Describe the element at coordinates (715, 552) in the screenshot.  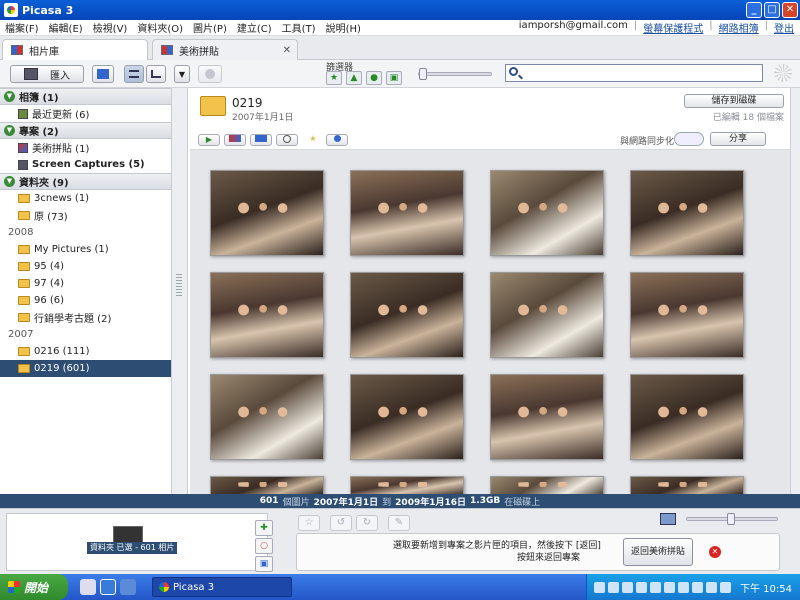
I see `cancel-icon: ✕` at that location.